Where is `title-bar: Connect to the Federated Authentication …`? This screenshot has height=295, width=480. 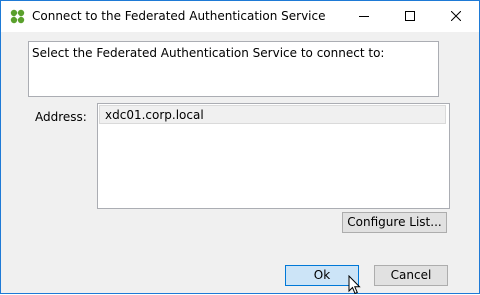
title-bar: Connect to the Federated Authentication … is located at coordinates (240, 16).